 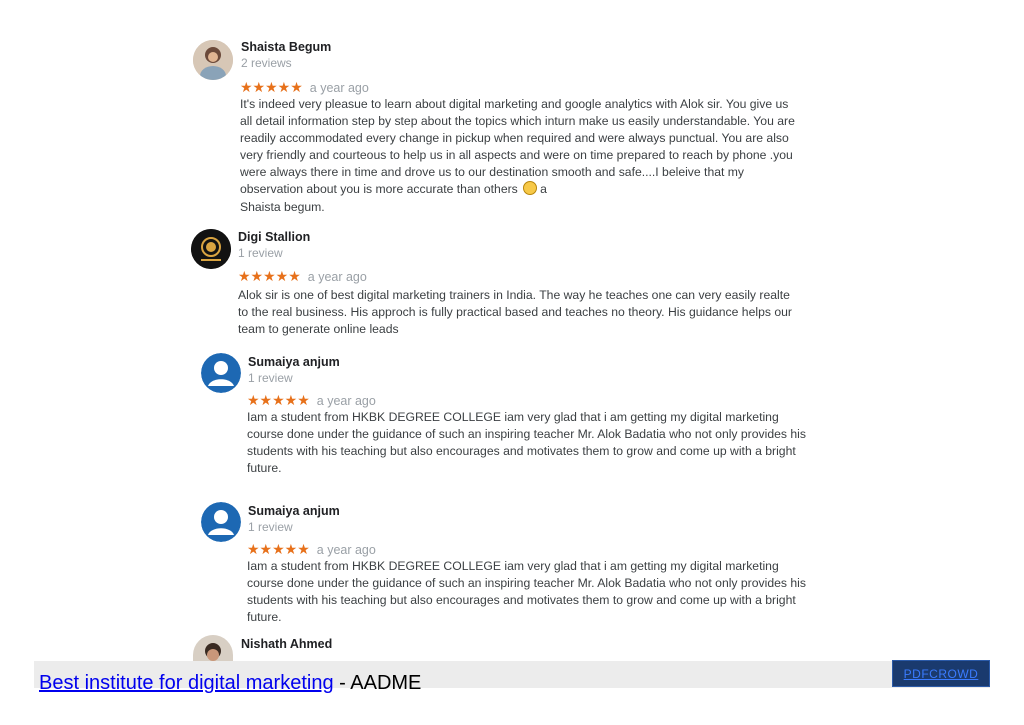 I want to click on reviewer-name: Digi Stallion, so click(x=274, y=237).